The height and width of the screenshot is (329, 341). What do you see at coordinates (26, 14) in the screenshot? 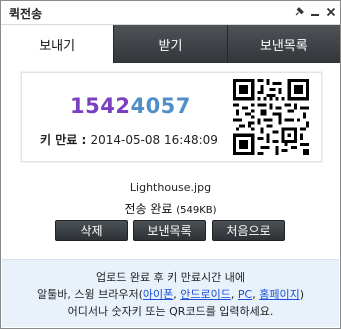
I see `window-title: 퀵전송` at bounding box center [26, 14].